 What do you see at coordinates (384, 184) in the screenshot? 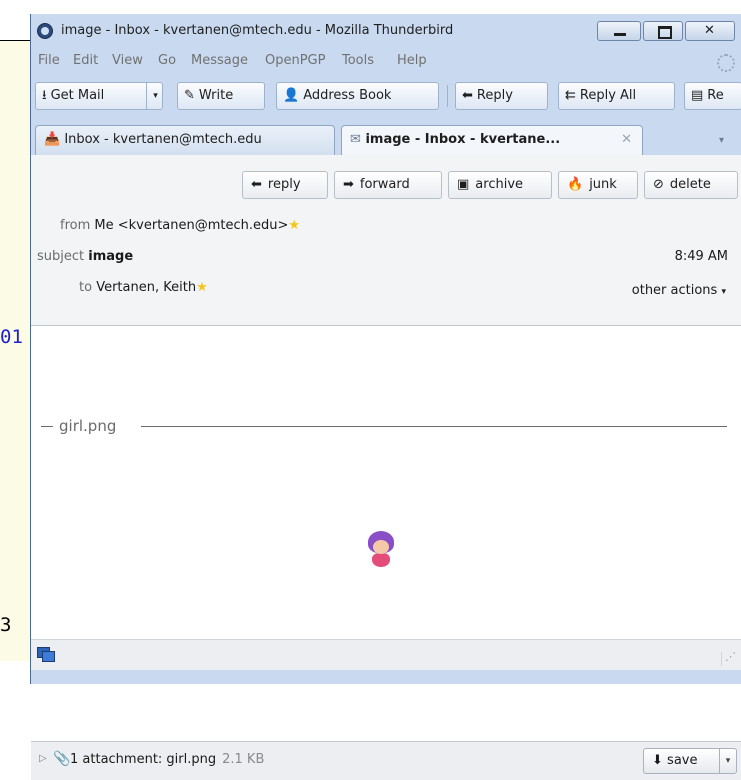
I see `header-forward-label: forward` at bounding box center [384, 184].